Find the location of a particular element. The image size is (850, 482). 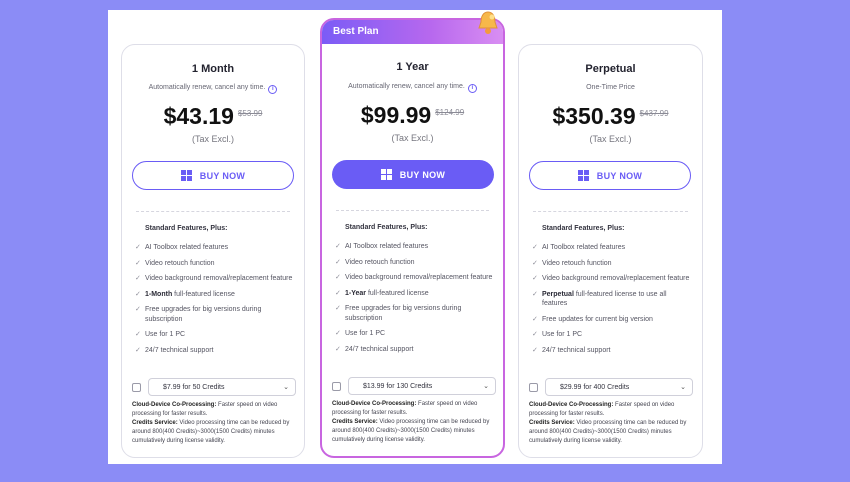

credits-addon-row: $7.99 for 50 Credits ⌄ is located at coordinates (214, 387).